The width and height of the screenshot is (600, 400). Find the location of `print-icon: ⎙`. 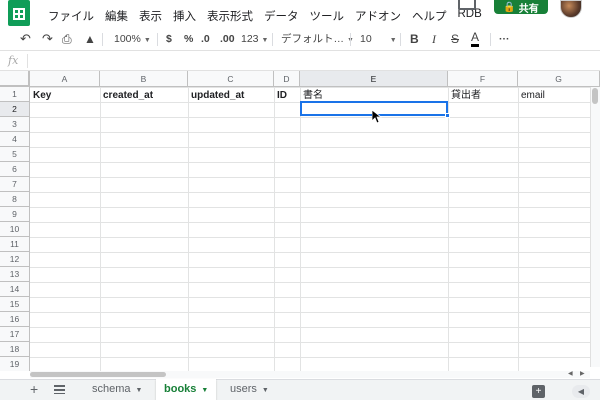

print-icon: ⎙ is located at coordinates (67, 39).